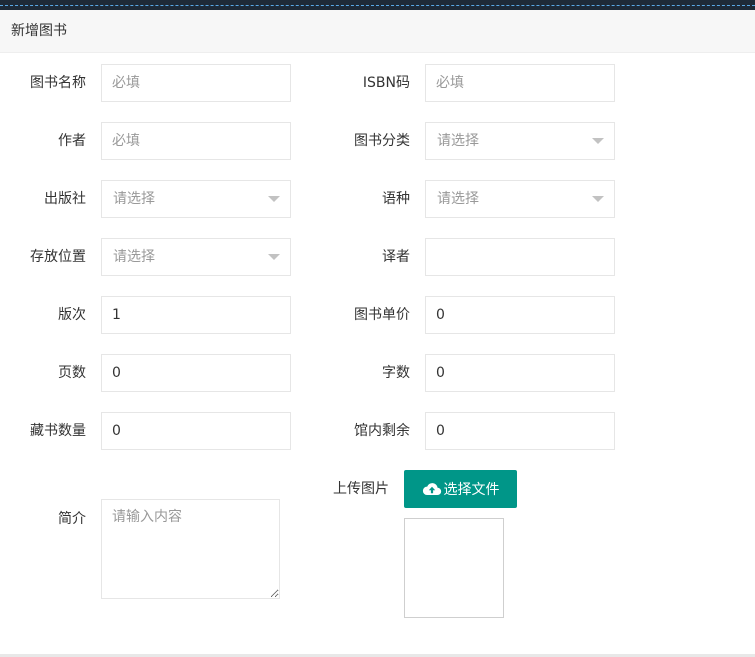 This screenshot has width=755, height=657. I want to click on collection-count-label: 藏书数量, so click(58, 431).